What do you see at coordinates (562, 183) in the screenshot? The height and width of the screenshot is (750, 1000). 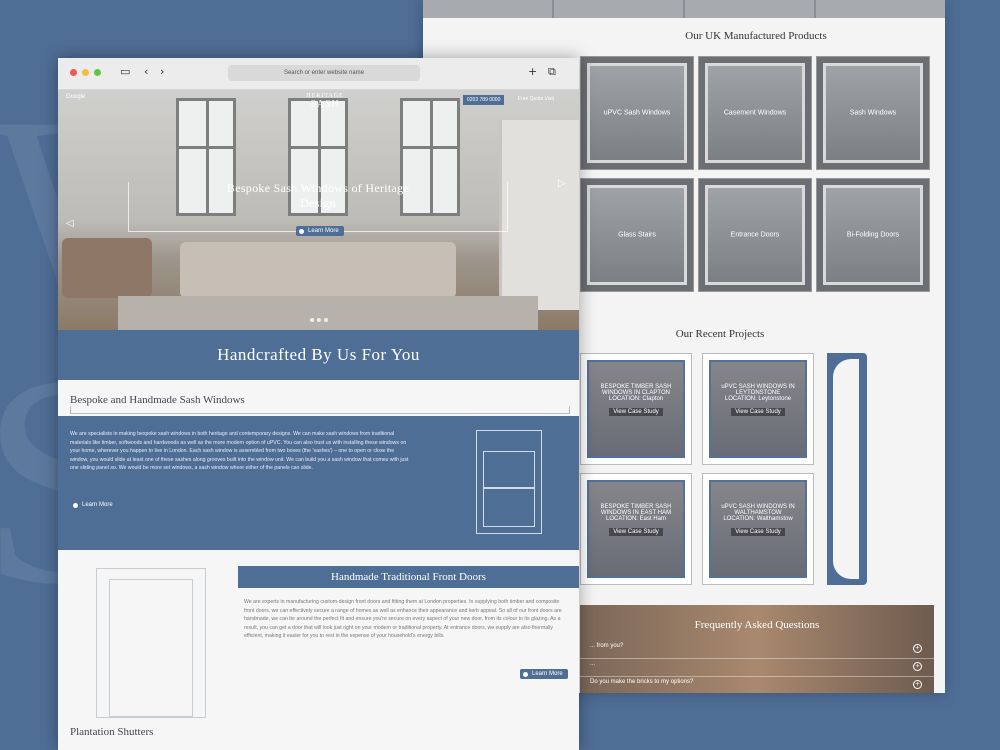 I see `next-slide-icon: ▷` at bounding box center [562, 183].